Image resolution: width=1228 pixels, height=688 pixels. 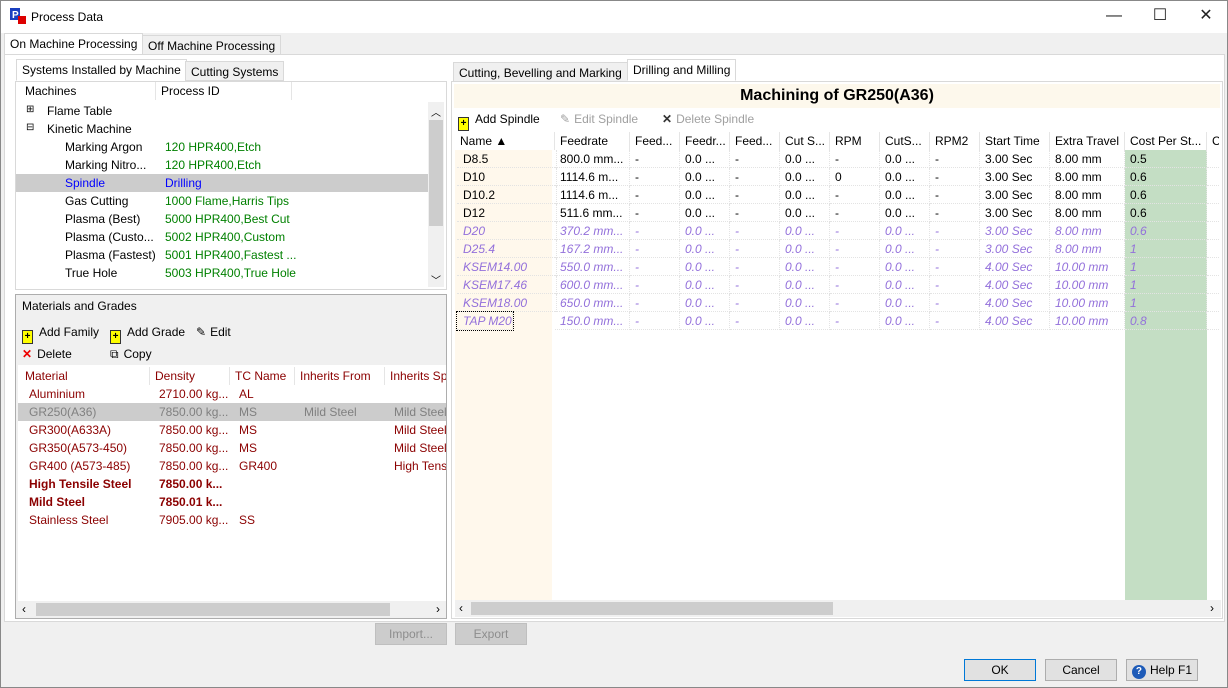 What do you see at coordinates (1015, 141) in the screenshot?
I see `grid-column-header: Start Time` at bounding box center [1015, 141].